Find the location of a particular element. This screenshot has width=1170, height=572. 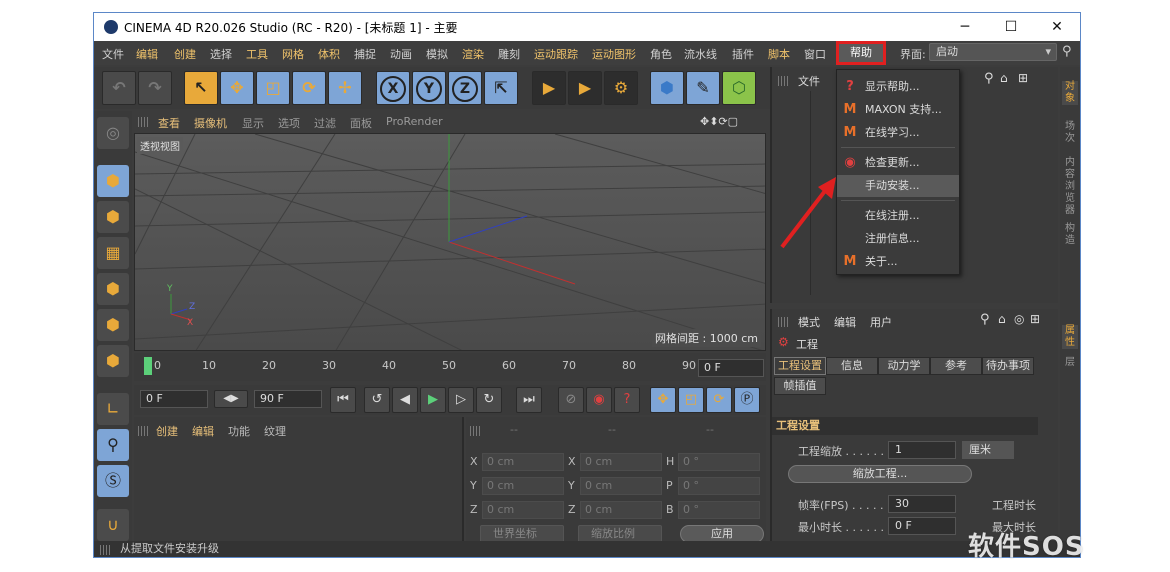

snap-icon: Ⓢ is located at coordinates (113, 481).